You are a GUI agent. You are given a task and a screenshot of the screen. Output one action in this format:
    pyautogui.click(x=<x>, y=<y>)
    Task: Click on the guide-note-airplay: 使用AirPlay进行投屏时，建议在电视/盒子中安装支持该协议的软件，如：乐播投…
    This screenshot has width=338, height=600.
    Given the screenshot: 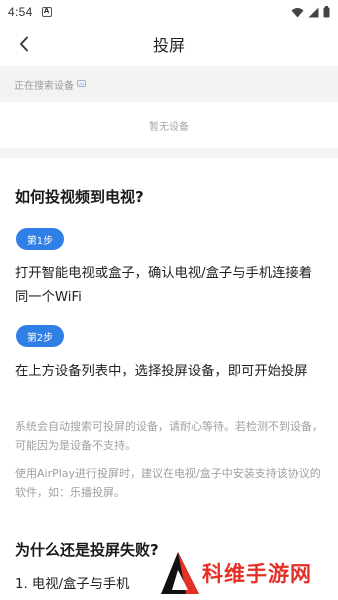 What is the action you would take?
    pyautogui.click(x=168, y=483)
    